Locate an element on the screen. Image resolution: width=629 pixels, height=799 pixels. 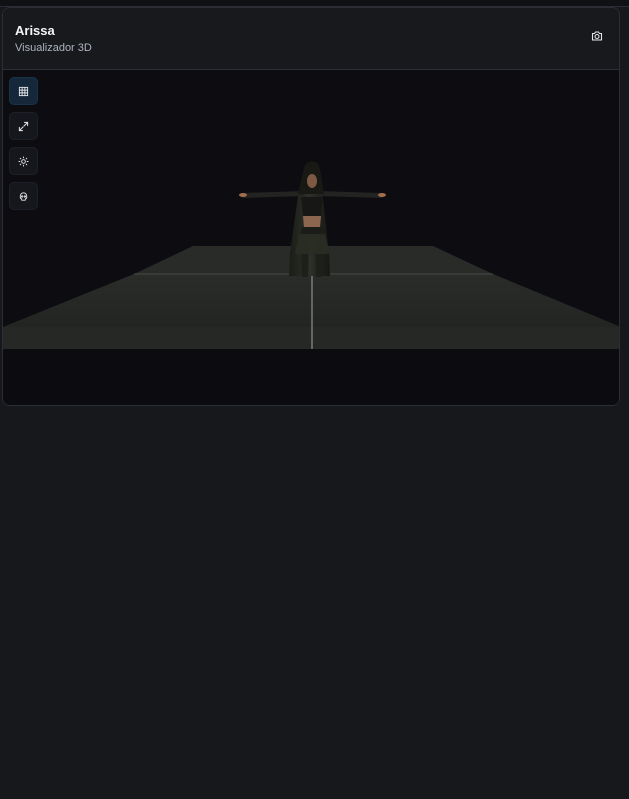
grid-toggle-button is located at coordinates (23, 91).